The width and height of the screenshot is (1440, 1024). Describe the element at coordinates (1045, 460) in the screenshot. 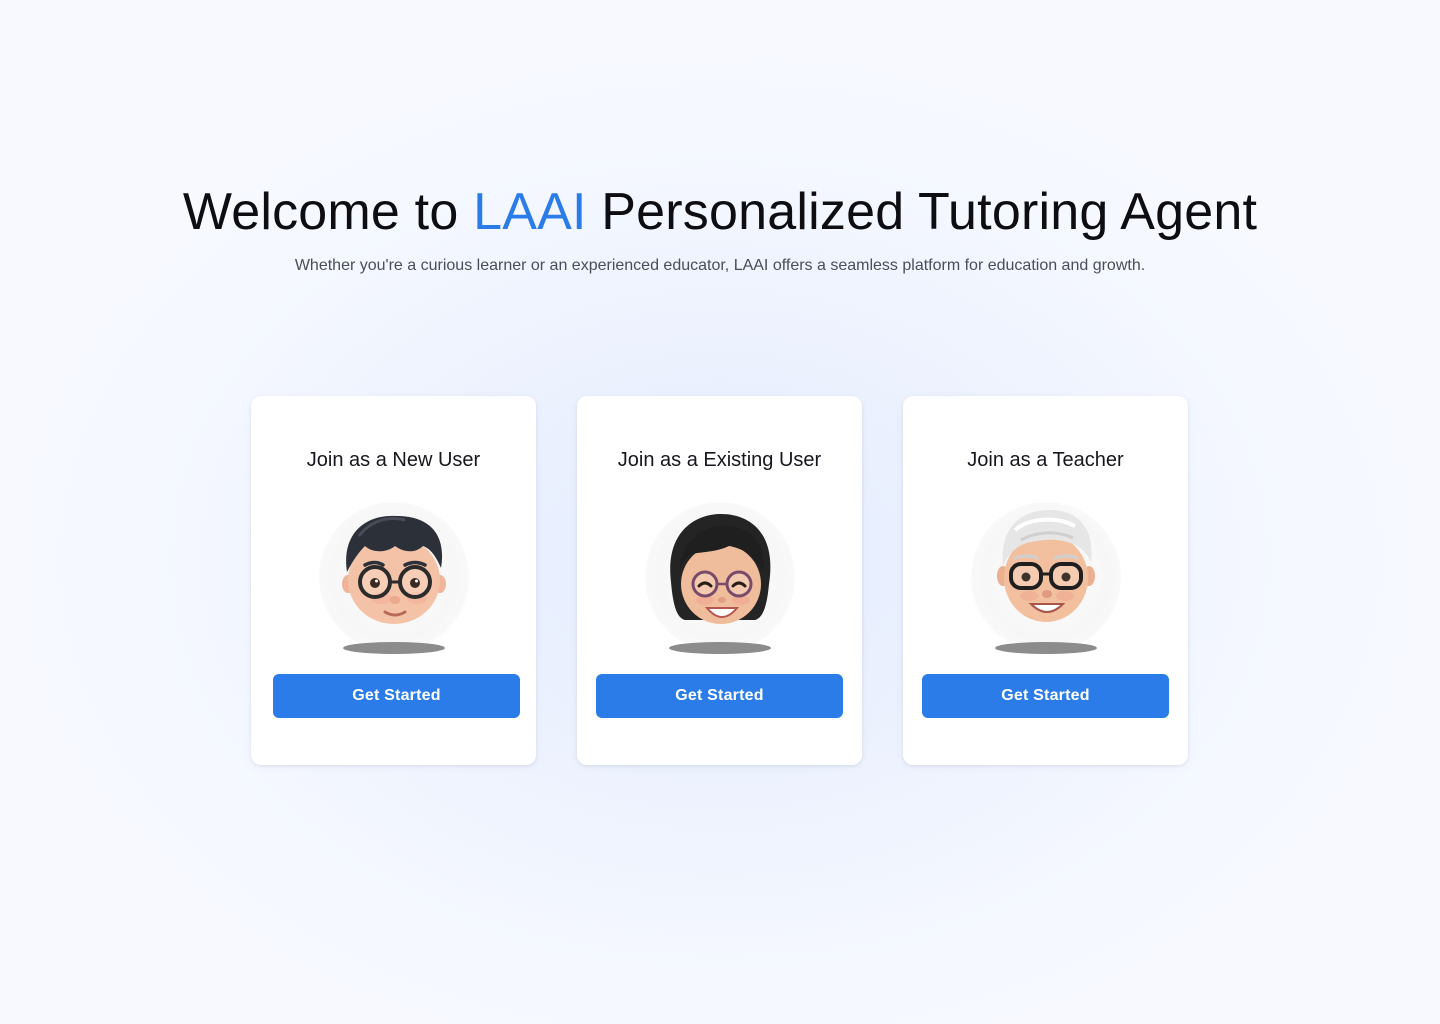

I see `card-title: Join as a Teacher` at that location.